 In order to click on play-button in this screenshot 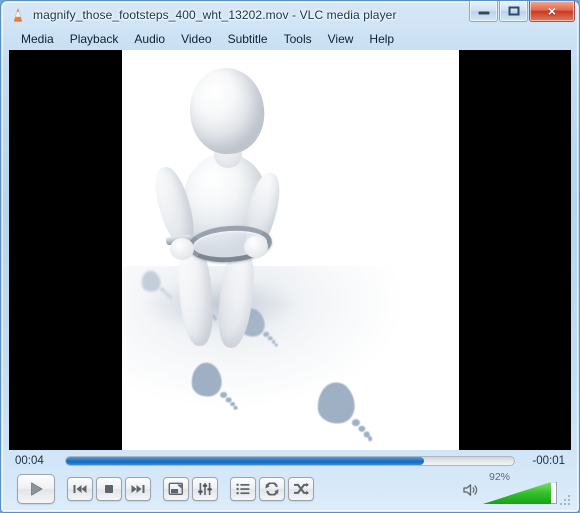, I will do `click(36, 489)`.